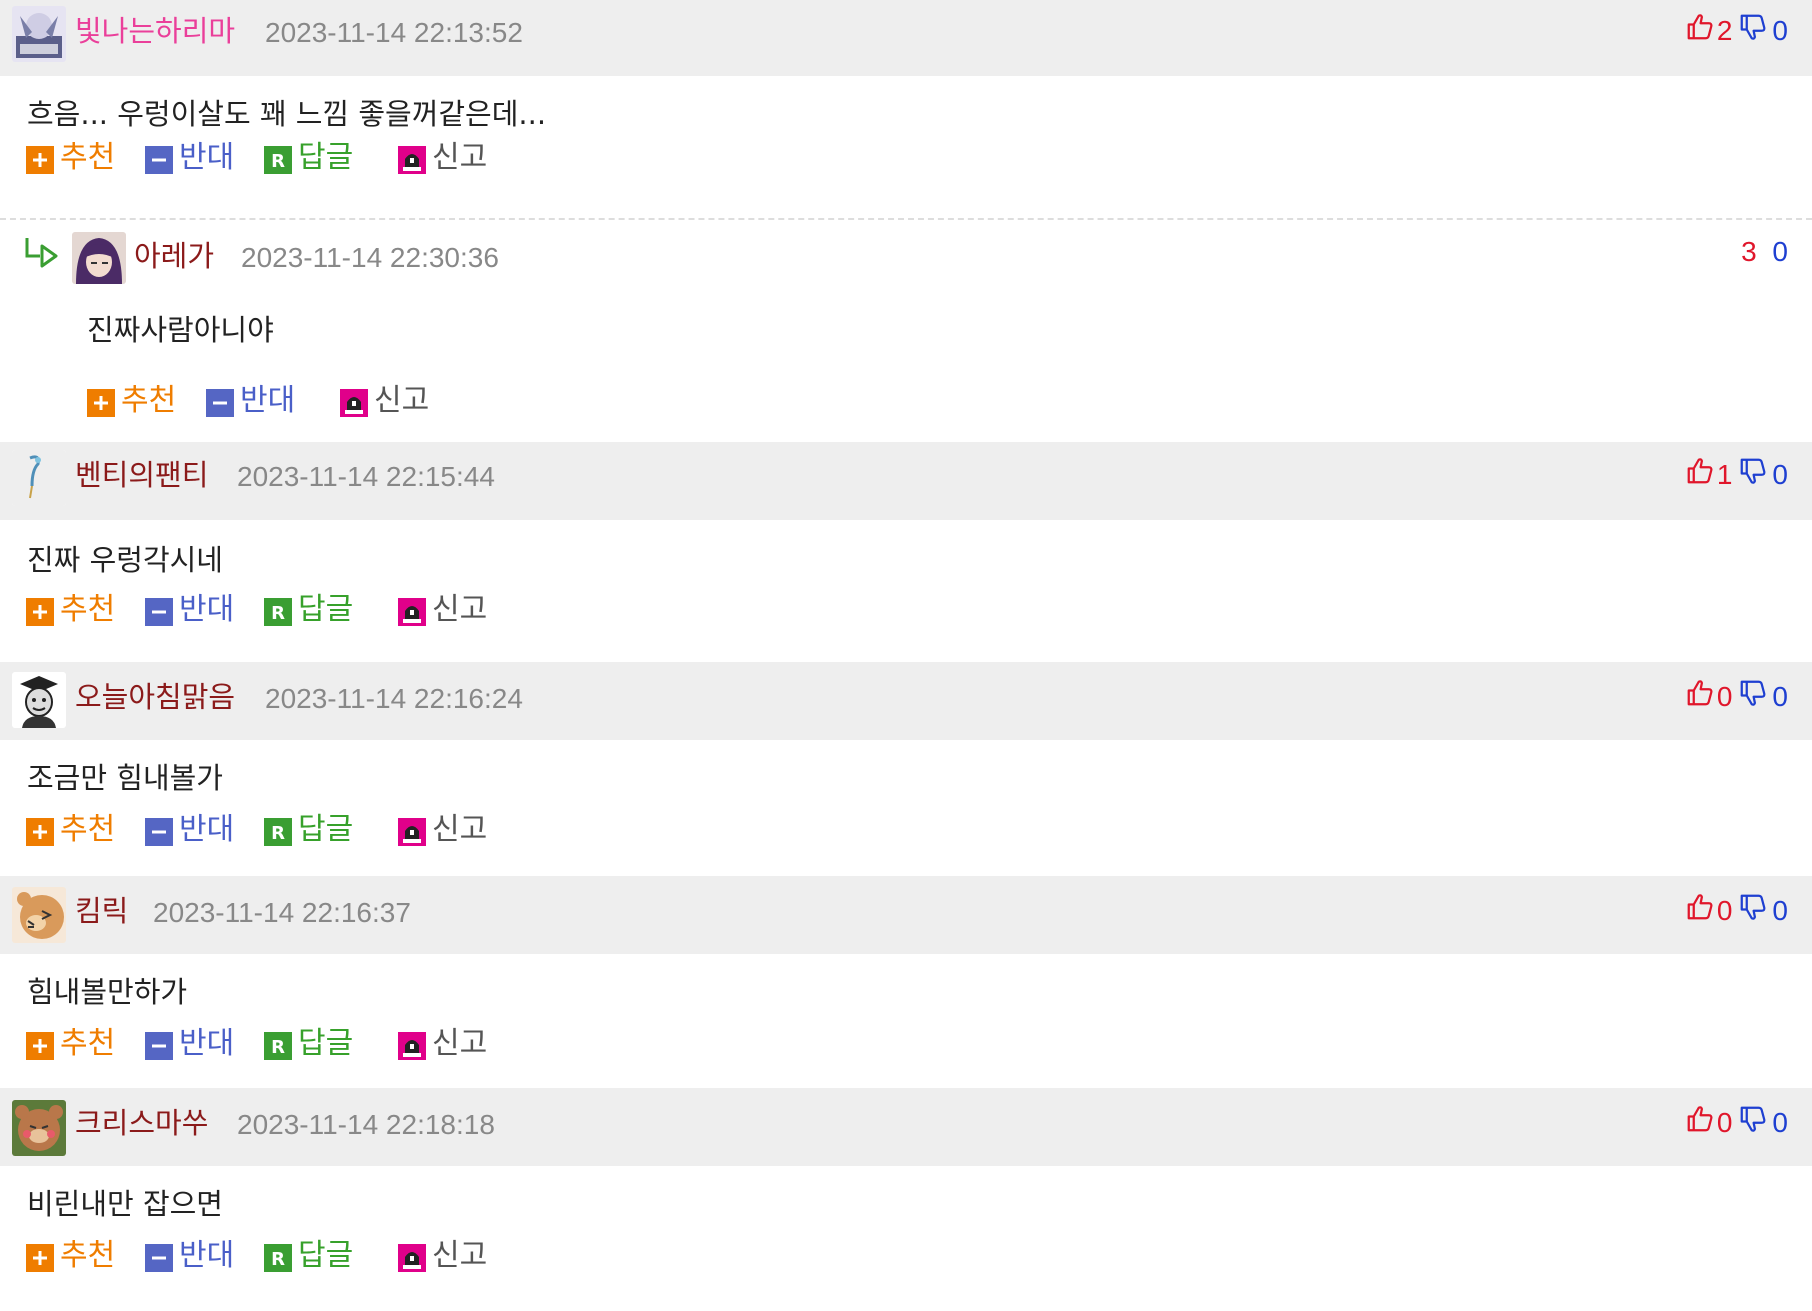 The height and width of the screenshot is (1311, 1812). What do you see at coordinates (39, 915) in the screenshot?
I see `bear-avatar-icon` at bounding box center [39, 915].